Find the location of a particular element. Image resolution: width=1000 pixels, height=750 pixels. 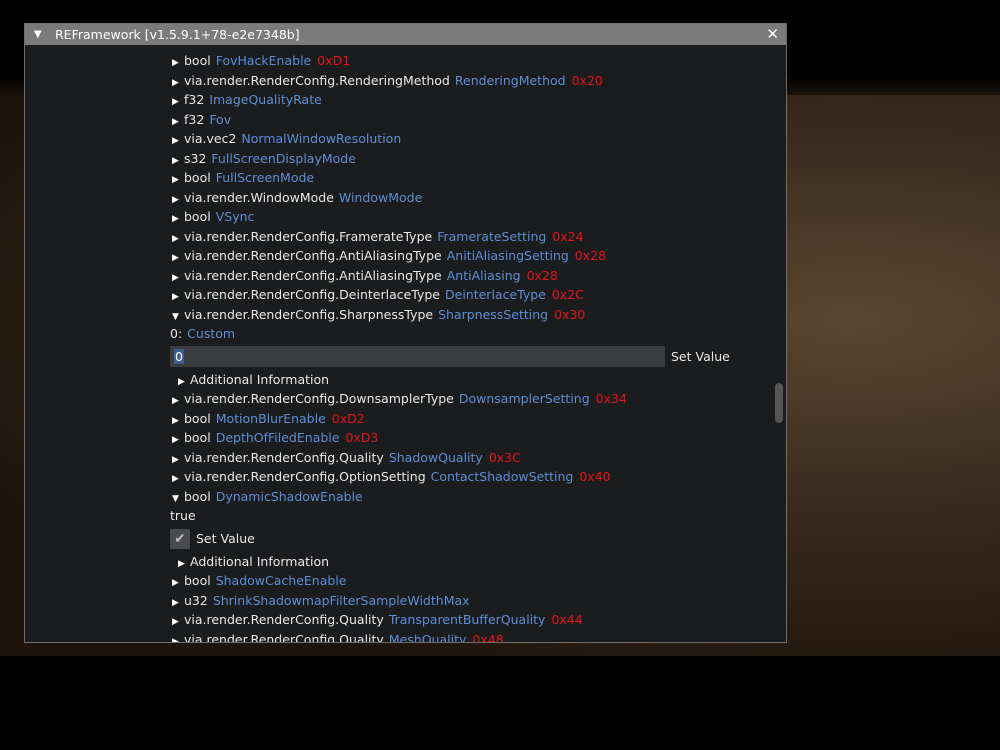

value-input: 0 is located at coordinates (417, 356).